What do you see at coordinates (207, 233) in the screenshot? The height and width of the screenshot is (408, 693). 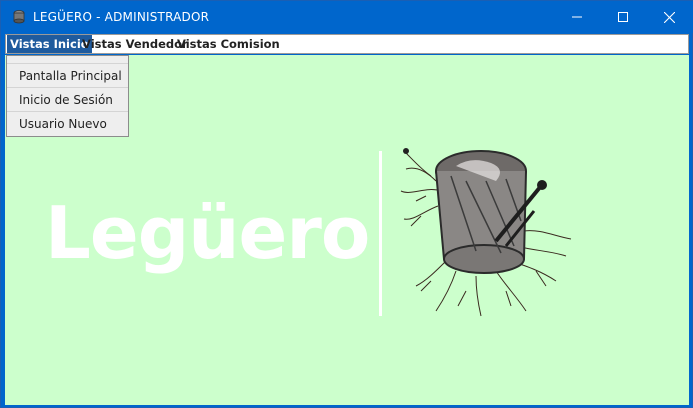 I see `brand-wordmark: Legüero` at bounding box center [207, 233].